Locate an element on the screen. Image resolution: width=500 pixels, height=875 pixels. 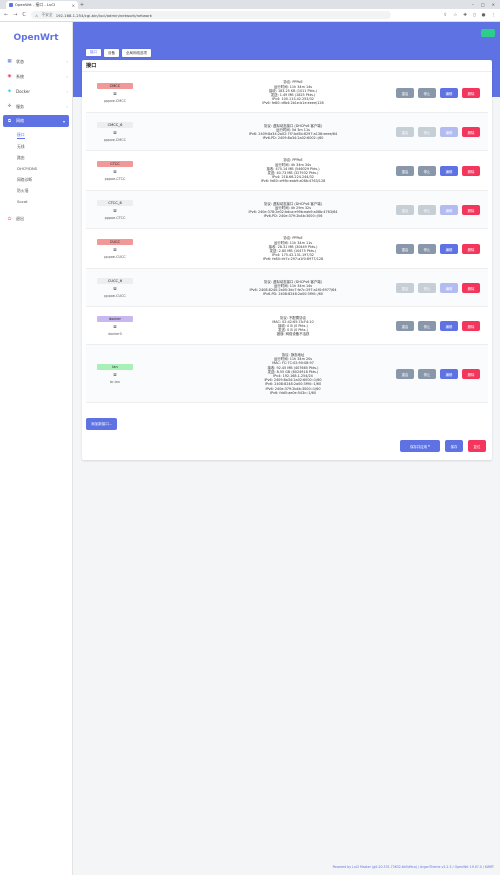
back-icon: ← is located at coordinates (6, 15).